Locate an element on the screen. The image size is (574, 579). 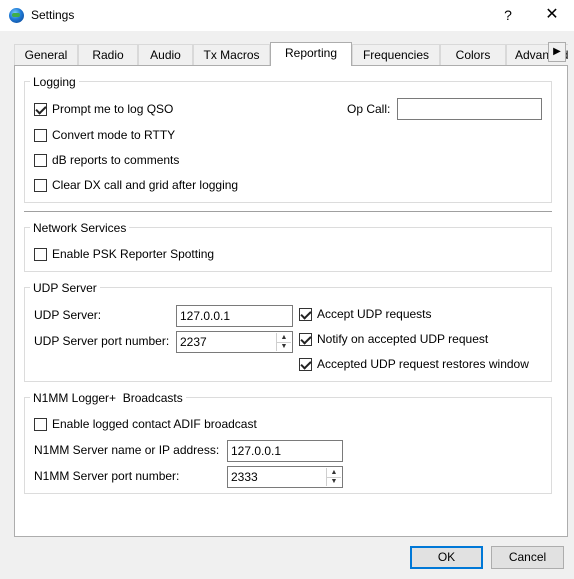
notify-udp-label: Notify on accepted UDP request is located at coordinates (403, 339).